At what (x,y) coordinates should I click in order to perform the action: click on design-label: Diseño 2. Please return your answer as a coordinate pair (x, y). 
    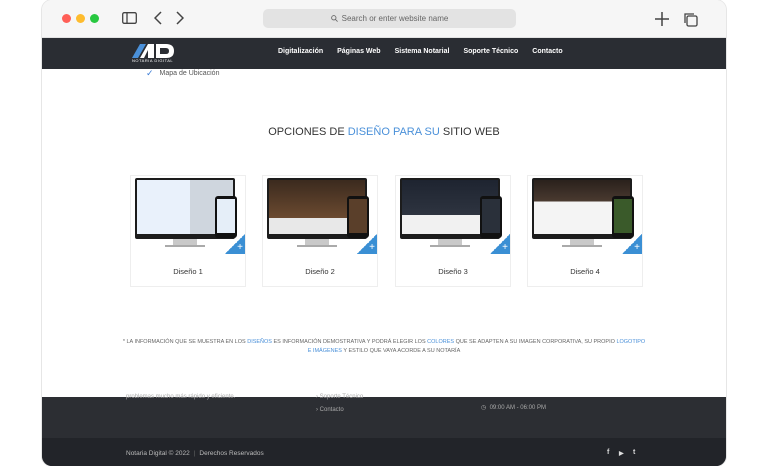
    Looking at the image, I should click on (320, 271).